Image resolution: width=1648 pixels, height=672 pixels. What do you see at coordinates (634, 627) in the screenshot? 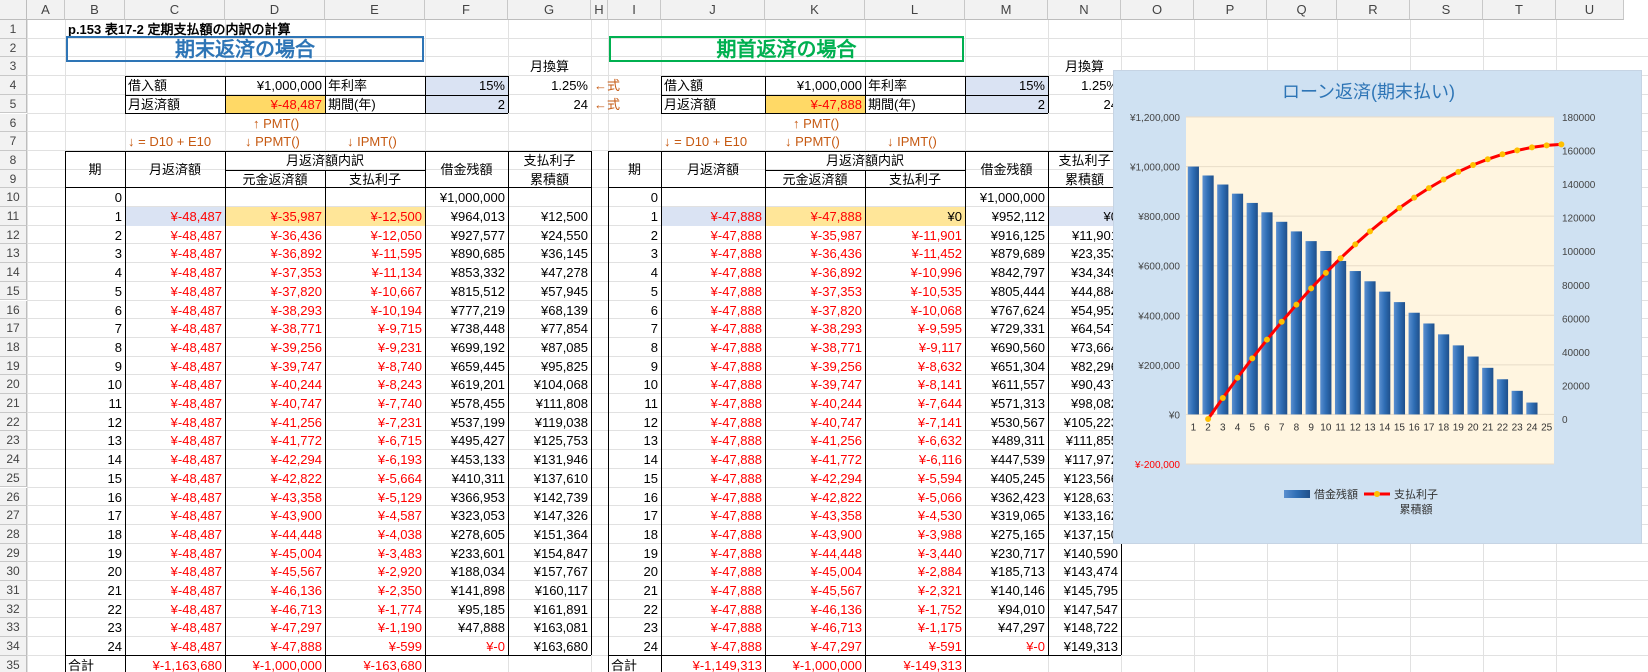
I see `right-period-cell: 23` at bounding box center [634, 627].